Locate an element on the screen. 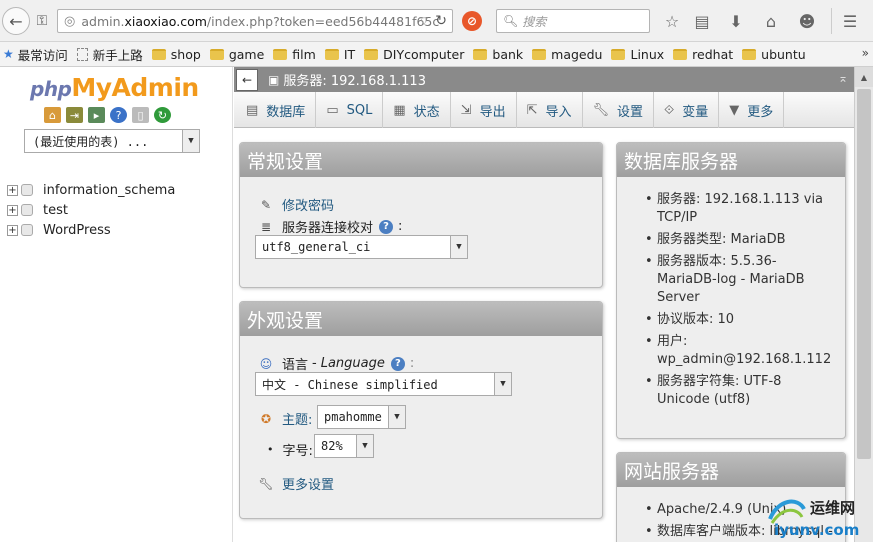 The width and height of the screenshot is (873, 542). scrollbar-thumb is located at coordinates (864, 274).